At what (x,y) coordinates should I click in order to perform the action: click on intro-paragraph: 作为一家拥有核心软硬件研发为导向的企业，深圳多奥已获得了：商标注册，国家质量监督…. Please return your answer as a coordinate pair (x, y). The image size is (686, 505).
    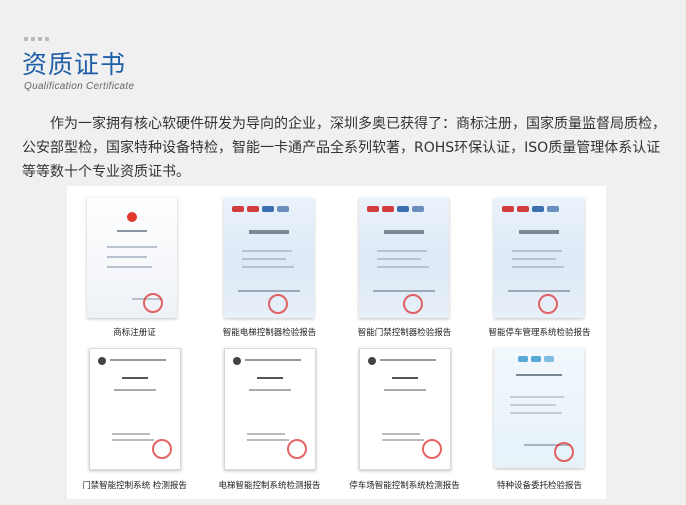
    Looking at the image, I should click on (344, 148).